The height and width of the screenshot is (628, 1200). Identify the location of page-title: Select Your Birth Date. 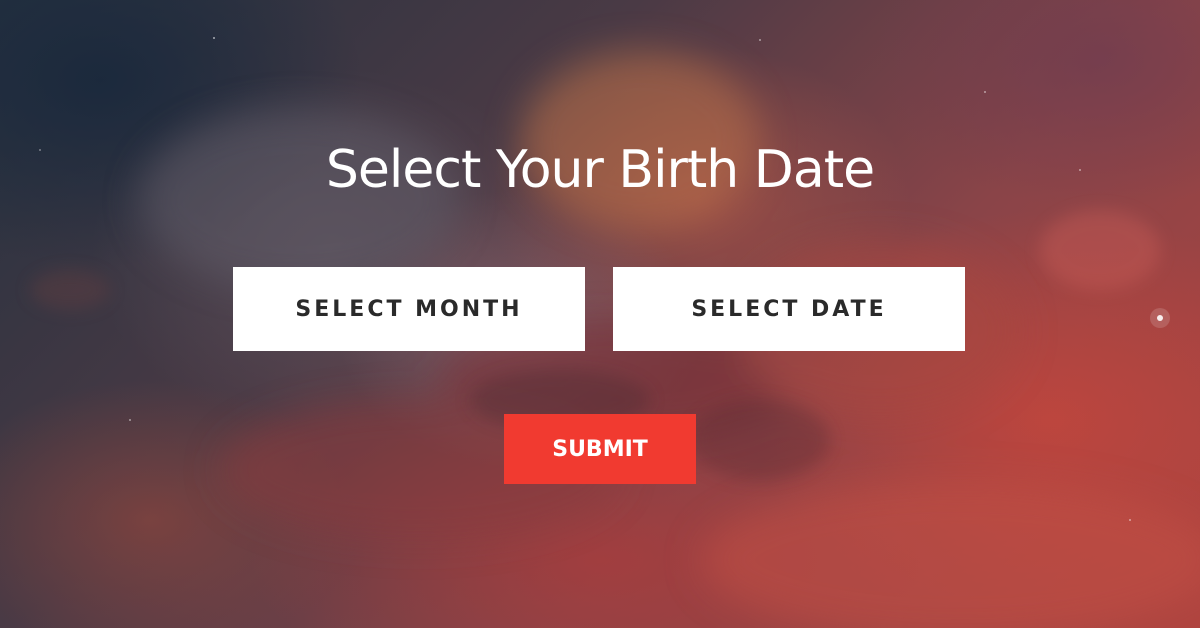
(600, 170).